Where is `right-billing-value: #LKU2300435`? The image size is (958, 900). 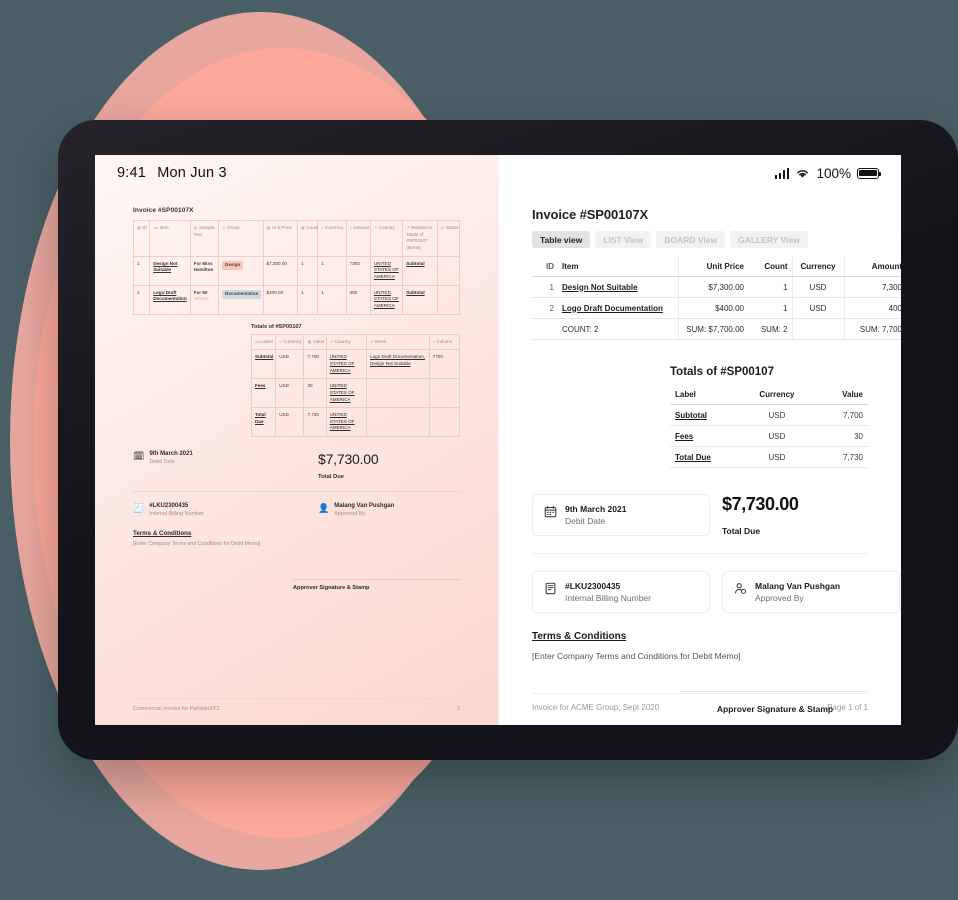 right-billing-value: #LKU2300435 is located at coordinates (593, 586).